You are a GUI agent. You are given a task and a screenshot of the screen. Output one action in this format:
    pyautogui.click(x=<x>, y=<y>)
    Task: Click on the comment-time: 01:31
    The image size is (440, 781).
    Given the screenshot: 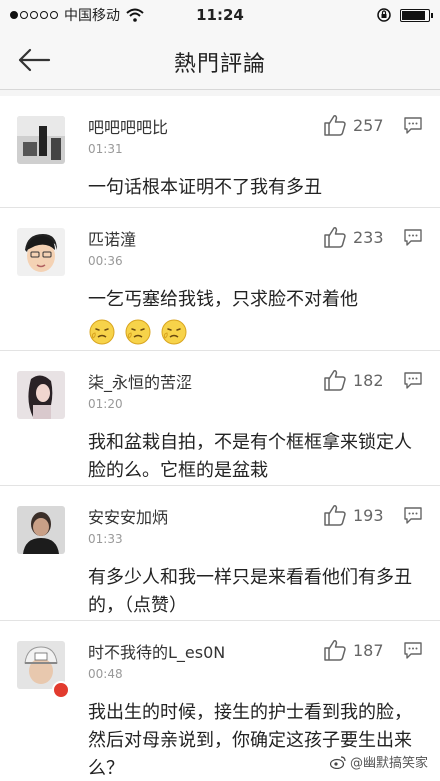 What is the action you would take?
    pyautogui.click(x=105, y=149)
    